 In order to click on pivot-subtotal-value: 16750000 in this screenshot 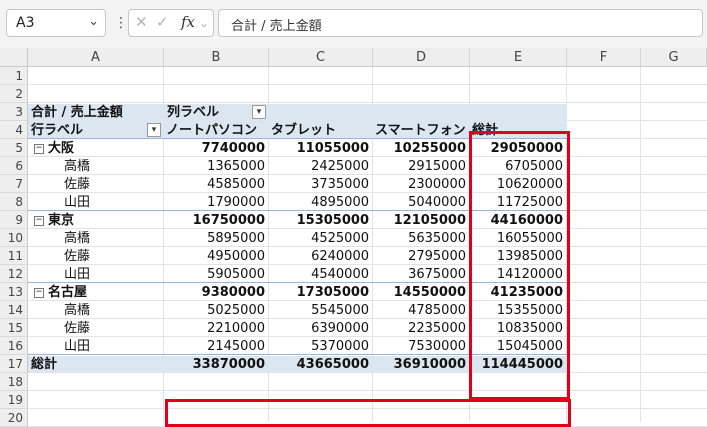, I will do `click(216, 221)`.